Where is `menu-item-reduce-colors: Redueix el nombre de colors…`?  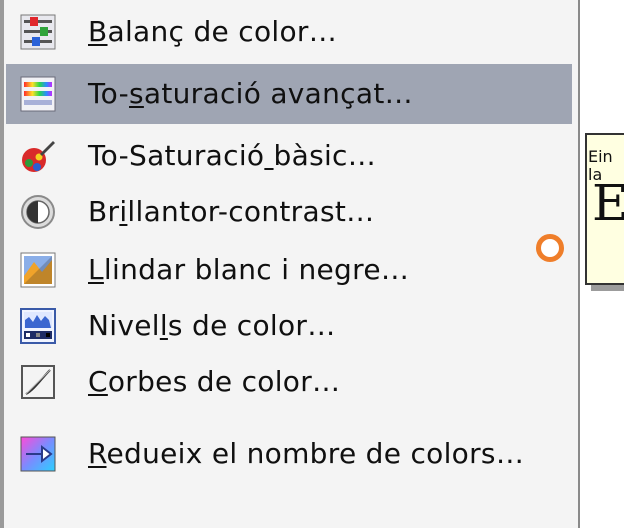
menu-item-reduce-colors: Redueix el nombre de colors… is located at coordinates (289, 454).